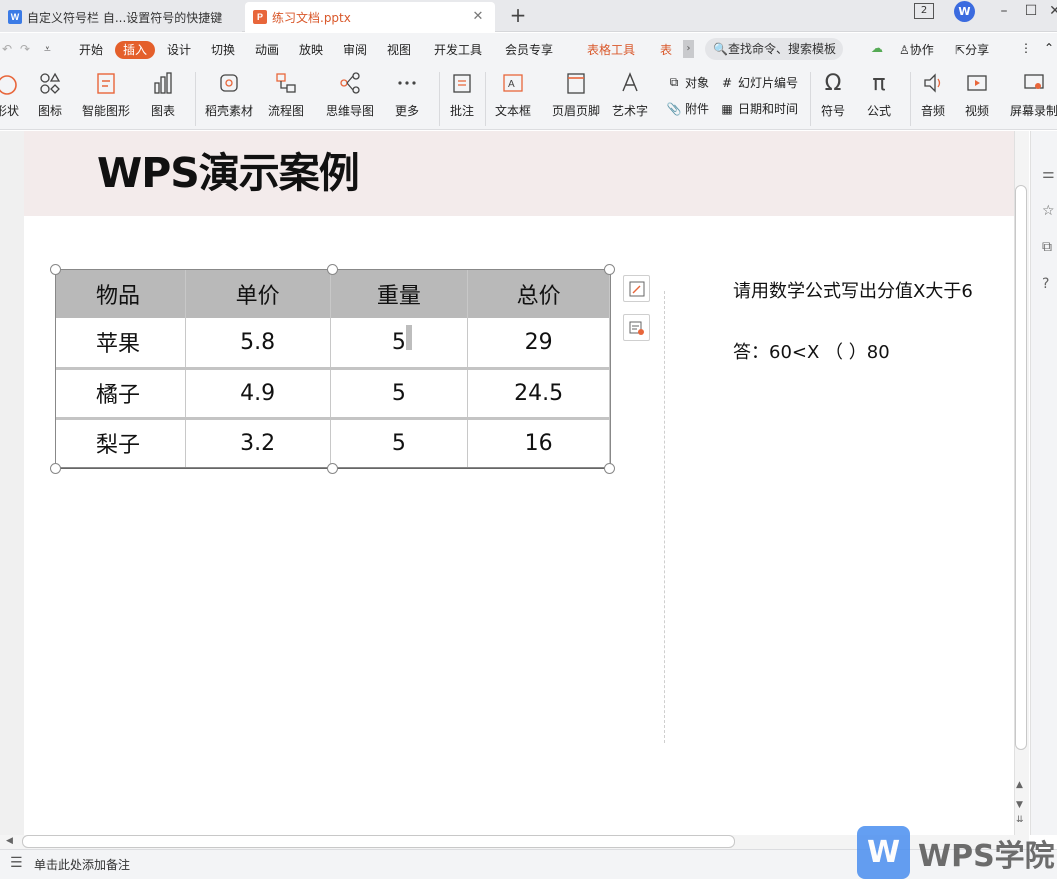 This screenshot has width=1057, height=879. Describe the element at coordinates (16, 863) in the screenshot. I see `notes-icon: ☰` at that location.